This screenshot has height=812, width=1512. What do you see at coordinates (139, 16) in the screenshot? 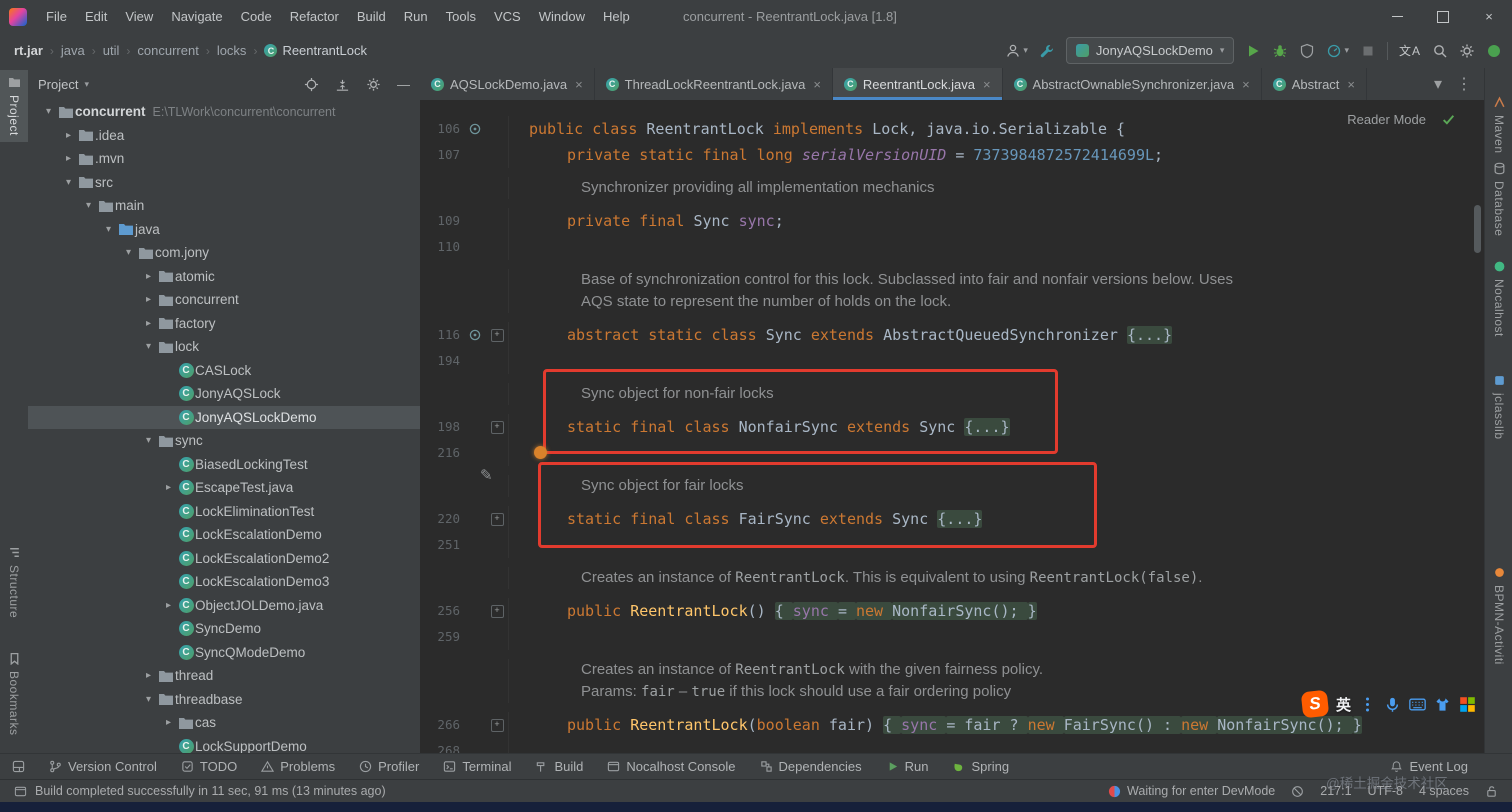
I see `menu-item-view: View` at bounding box center [139, 16].